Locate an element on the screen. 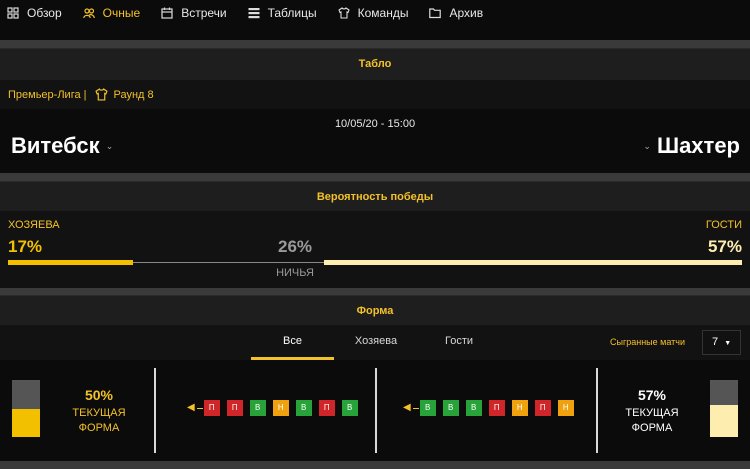 The height and width of the screenshot is (469, 750). draw-label: НИЧЬЯ is located at coordinates (295, 273).